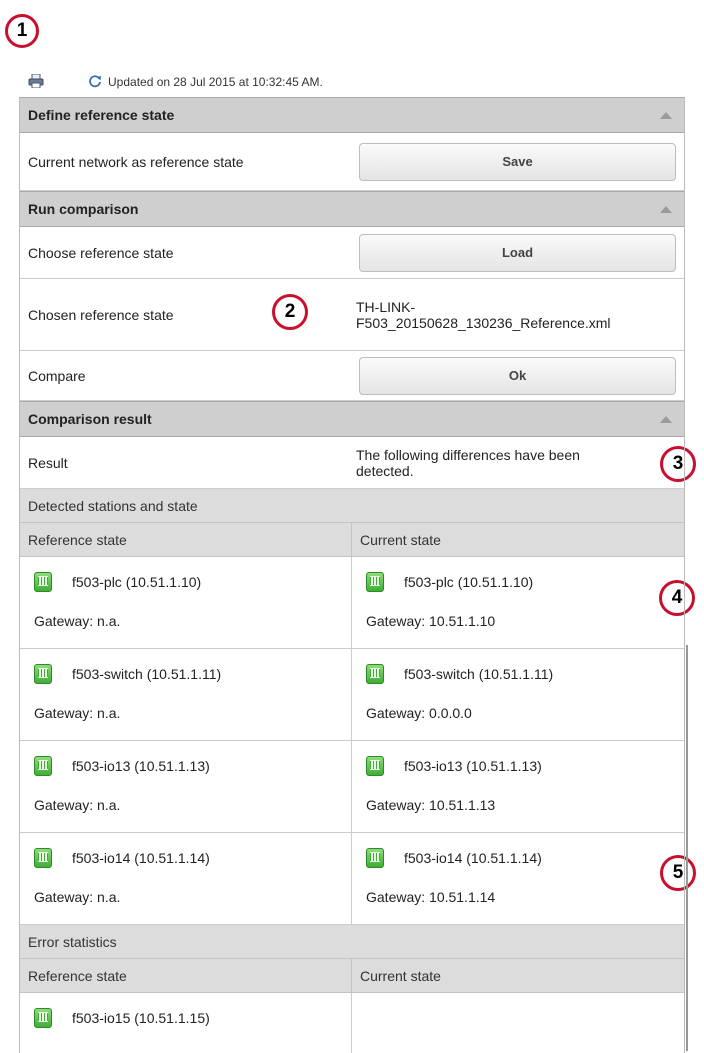 The height and width of the screenshot is (1053, 704). I want to click on row-compare: Compare Ok, so click(352, 376).